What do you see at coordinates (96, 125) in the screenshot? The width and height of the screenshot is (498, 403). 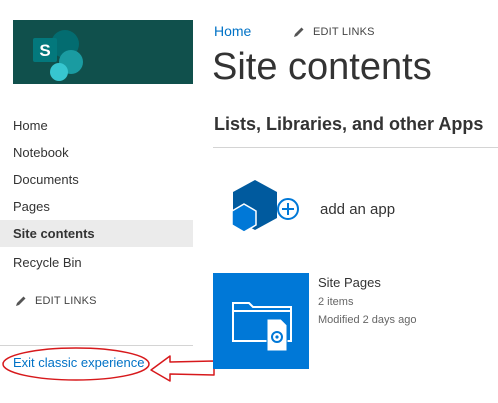 I see `nav-item-home: Home` at bounding box center [96, 125].